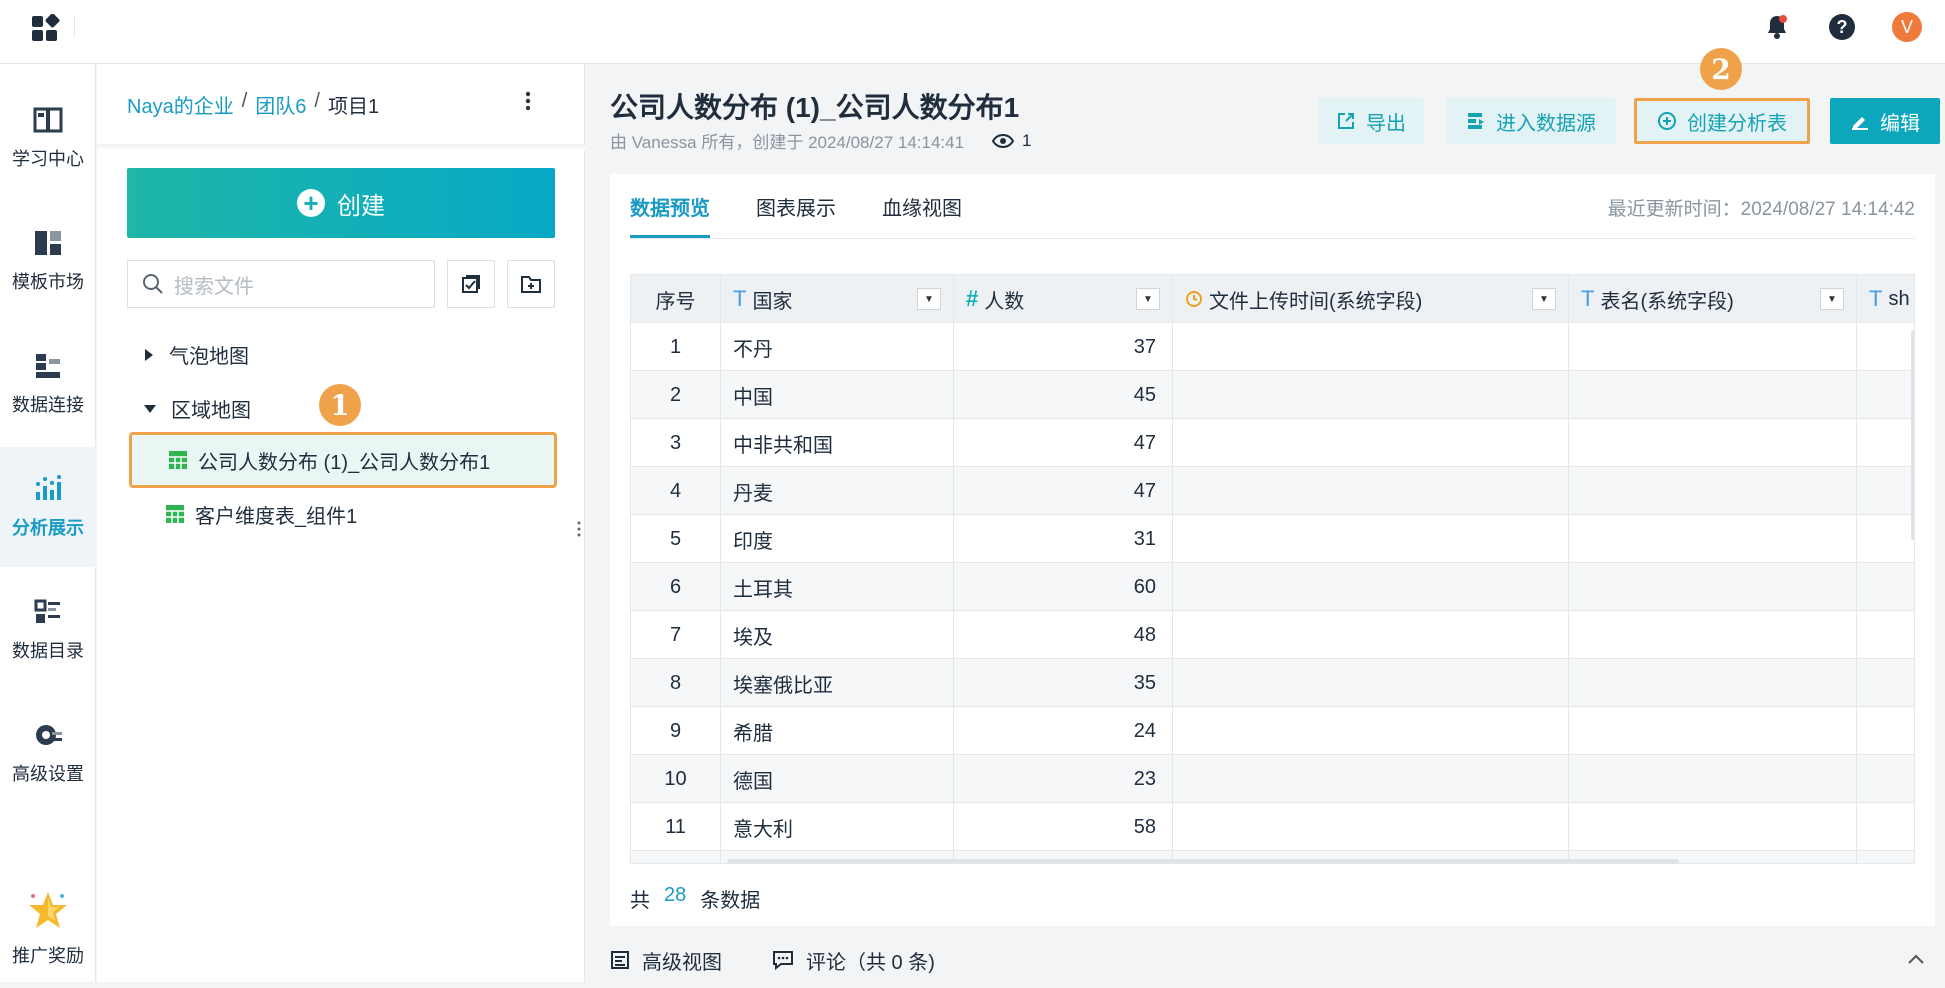 The image size is (1945, 988). Describe the element at coordinates (1272, 731) in the screenshot. I see `table-row: 9 希腊 24` at that location.